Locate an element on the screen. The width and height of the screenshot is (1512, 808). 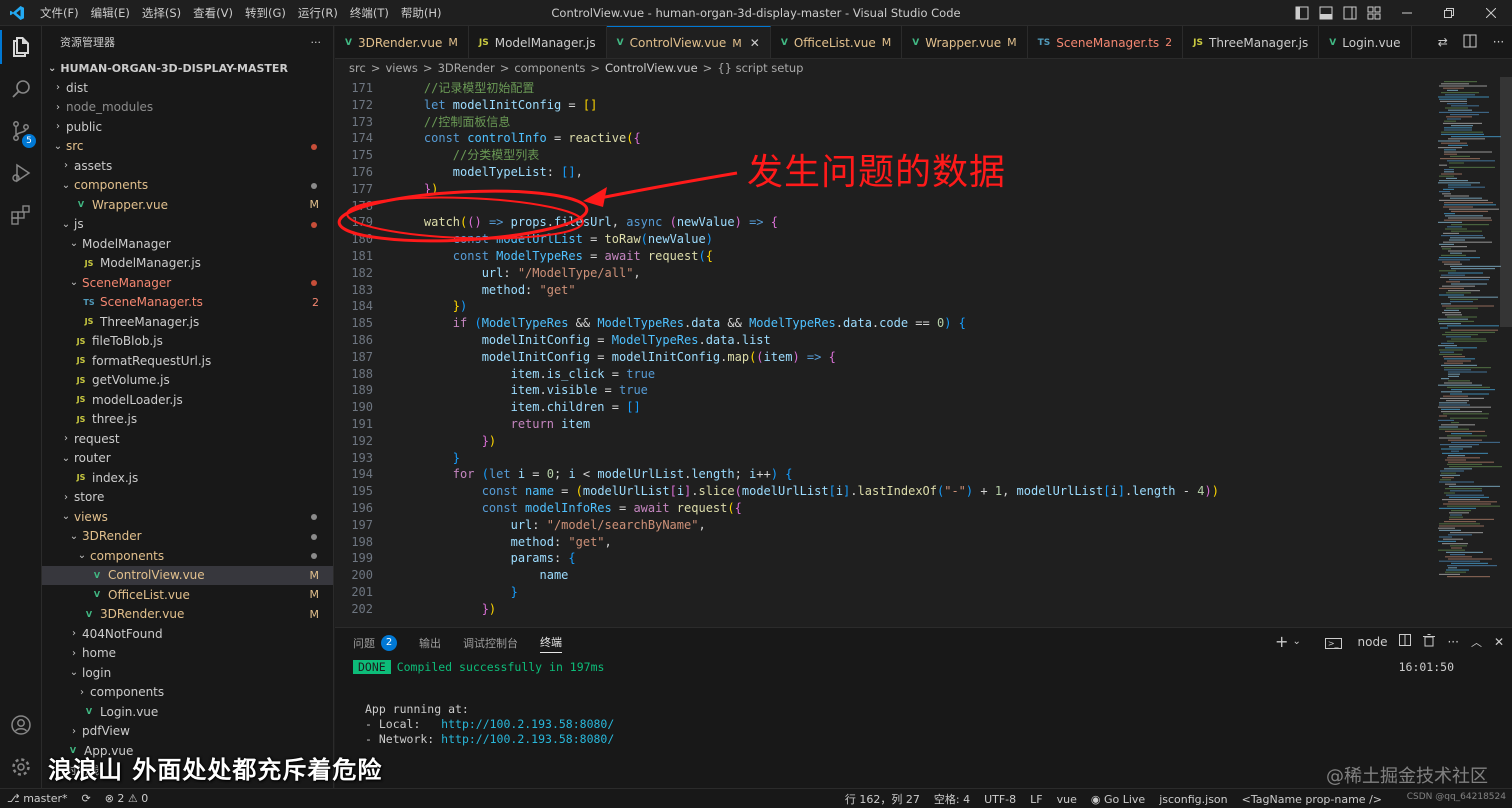
code-line: 191 return item is located at coordinates (880, 424).